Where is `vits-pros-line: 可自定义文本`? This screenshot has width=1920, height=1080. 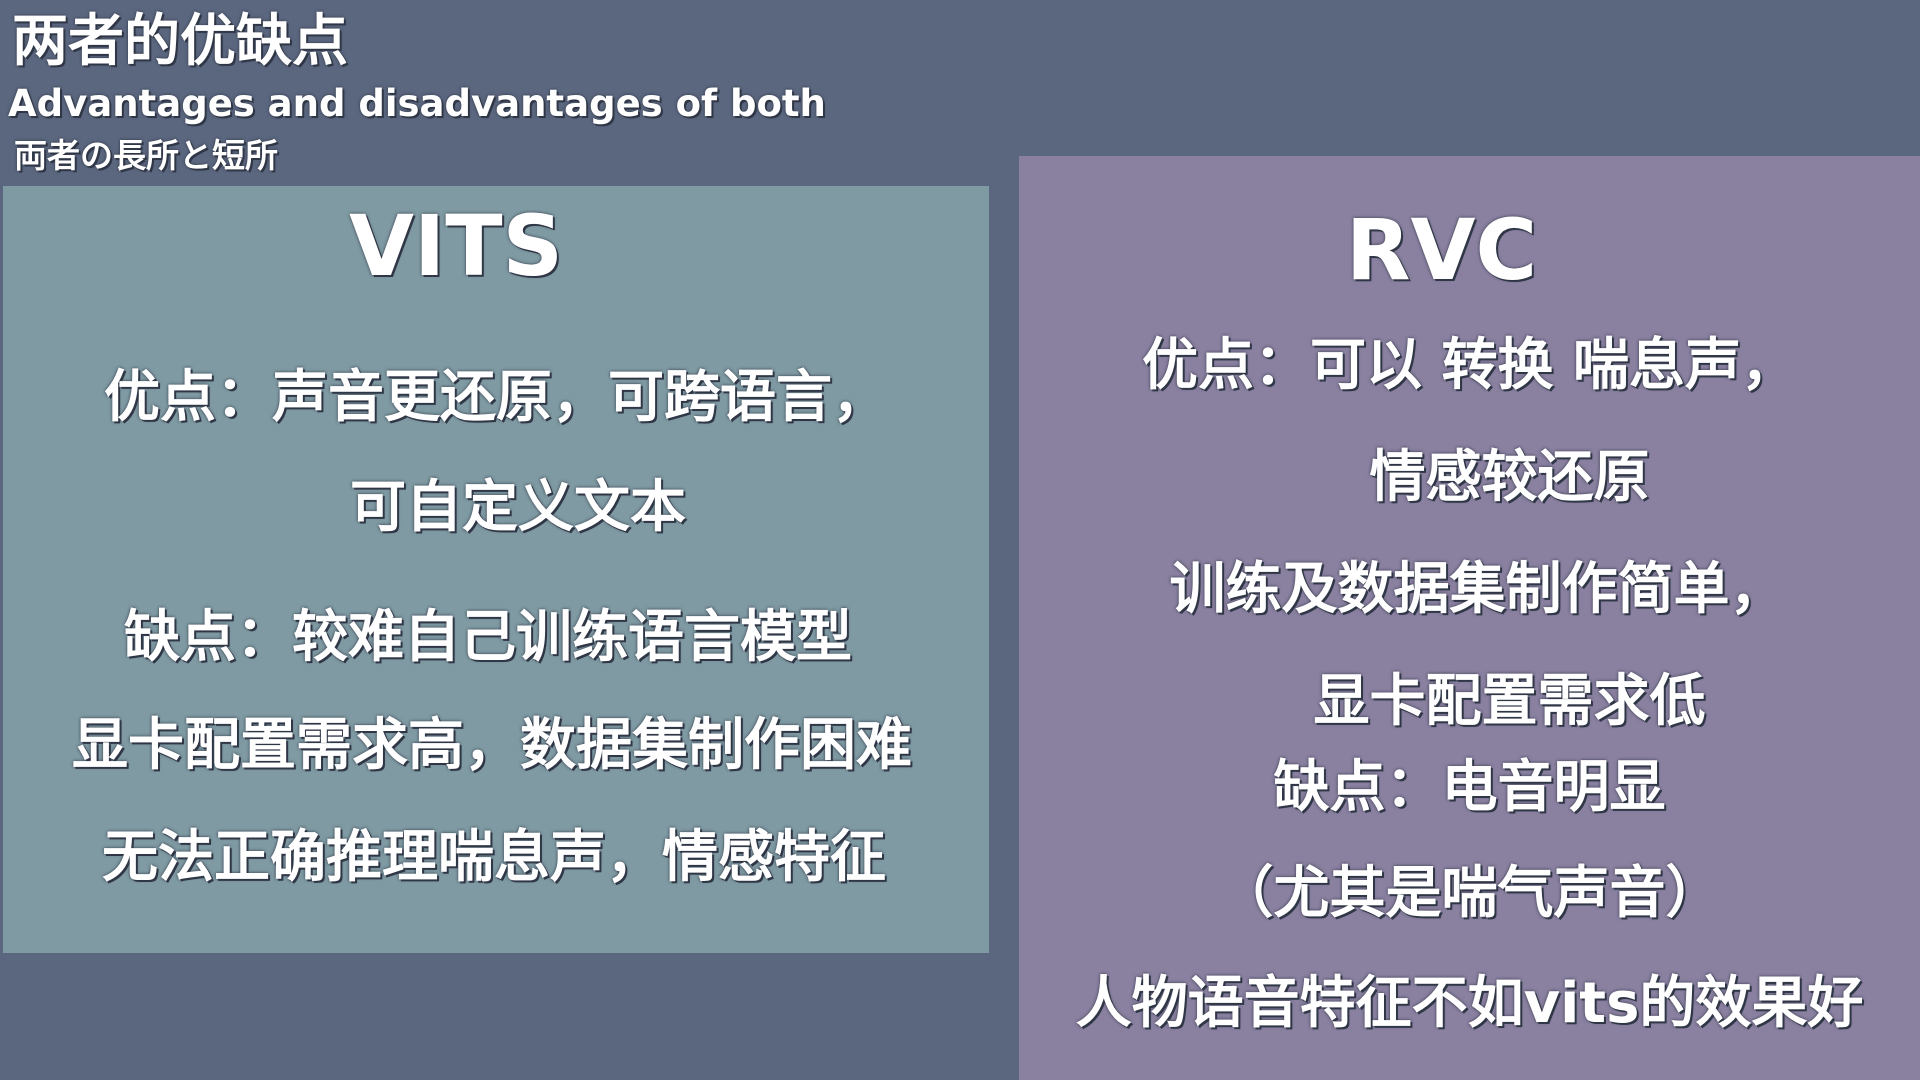 vits-pros-line: 可自定义文本 is located at coordinates (518, 507).